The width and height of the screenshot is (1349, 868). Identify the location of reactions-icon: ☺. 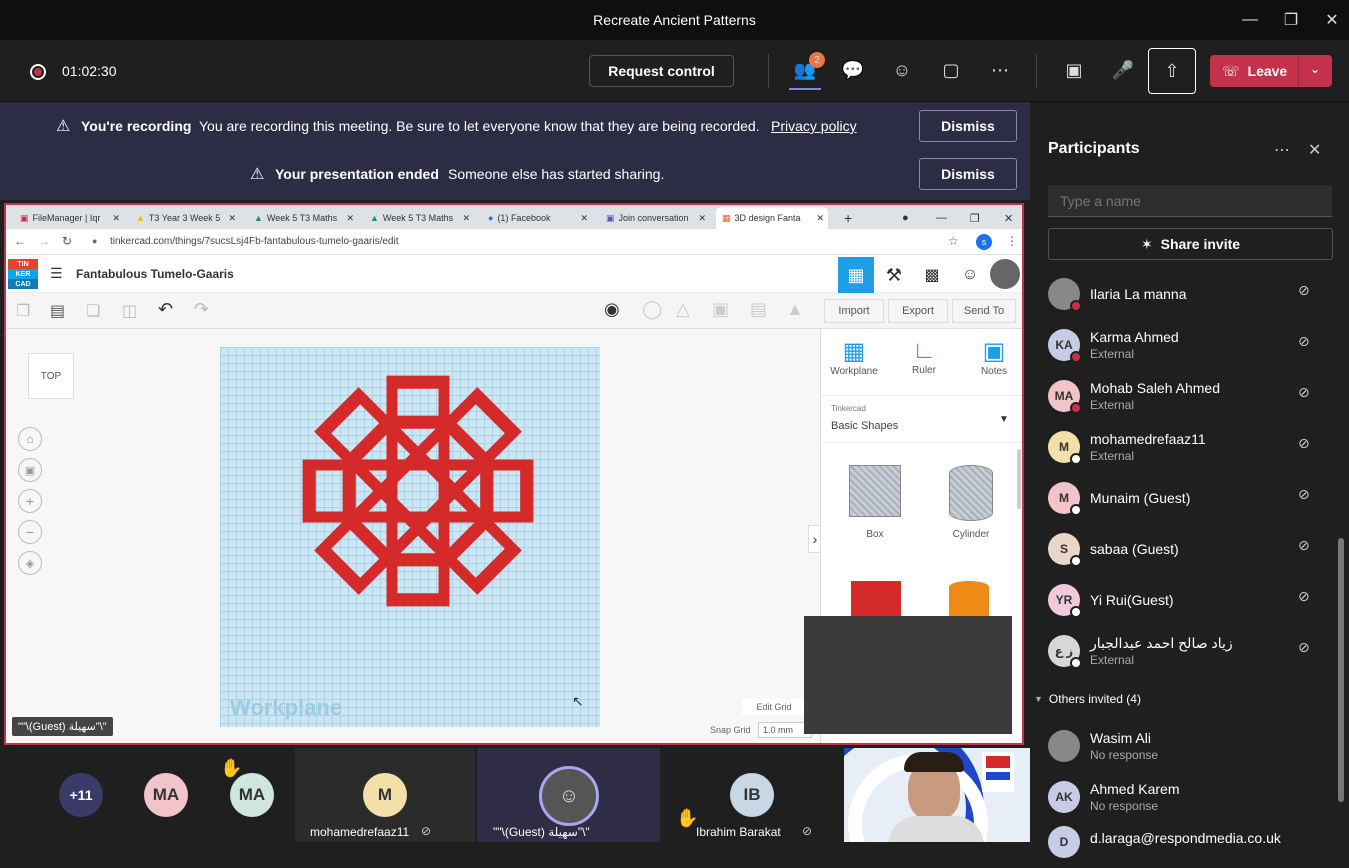
(902, 70).